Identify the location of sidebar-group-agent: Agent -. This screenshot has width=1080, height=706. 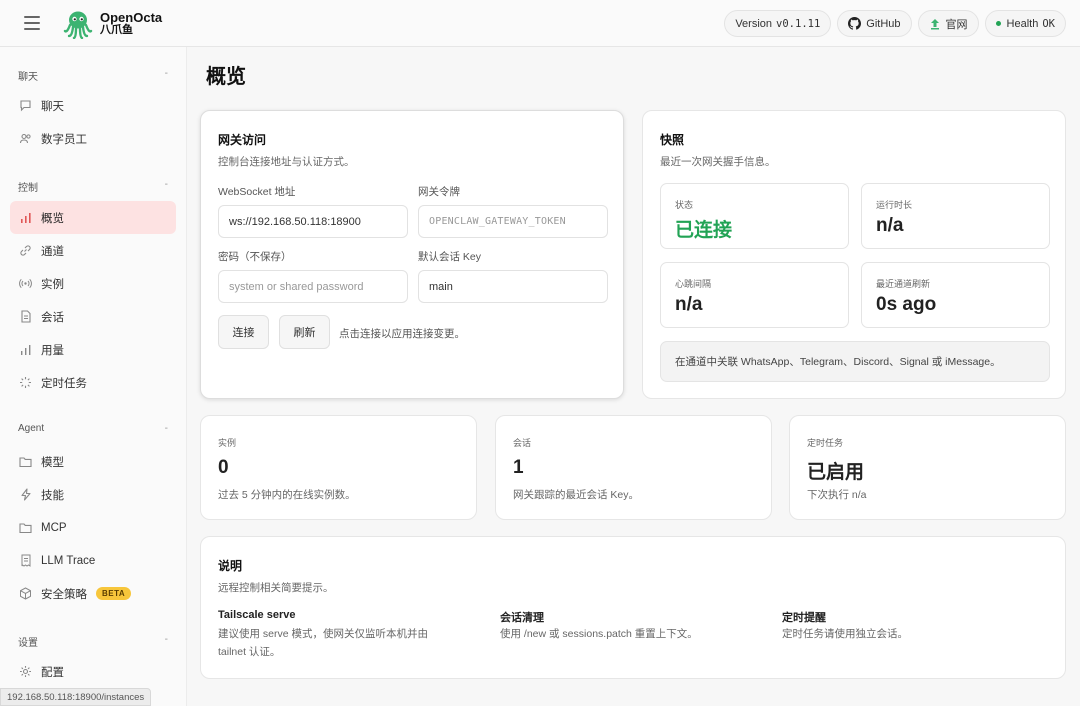
(93, 428).